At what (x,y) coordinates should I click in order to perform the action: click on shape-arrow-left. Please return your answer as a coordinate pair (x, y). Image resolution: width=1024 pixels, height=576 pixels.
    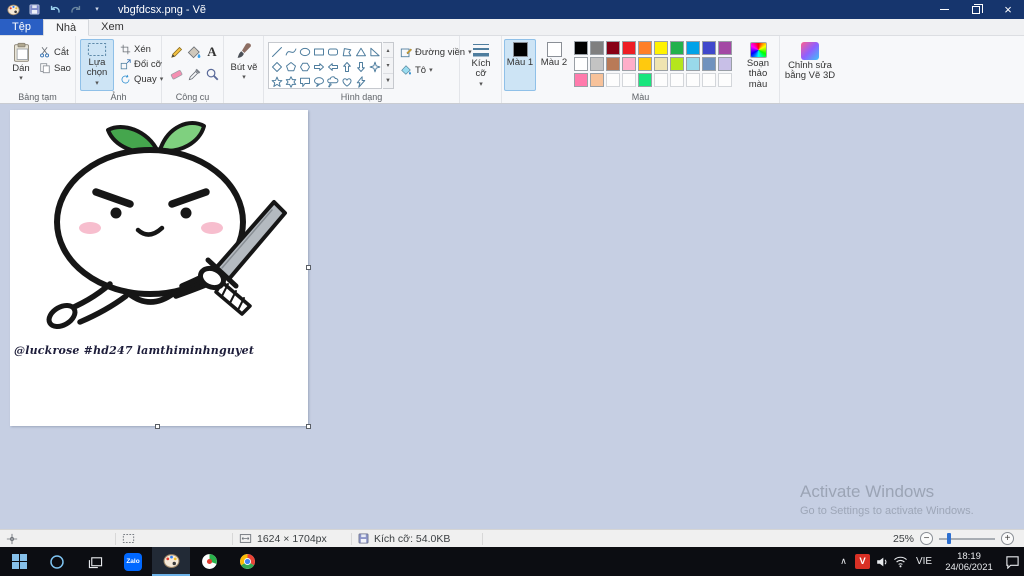
    Looking at the image, I should click on (333, 66).